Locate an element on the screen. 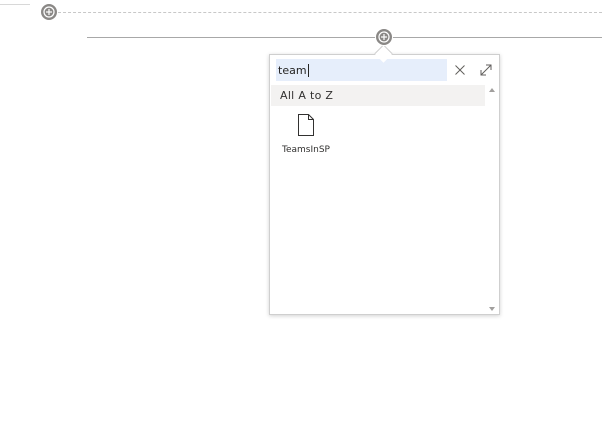 The image size is (602, 428). triangle-up-icon is located at coordinates (491, 90).